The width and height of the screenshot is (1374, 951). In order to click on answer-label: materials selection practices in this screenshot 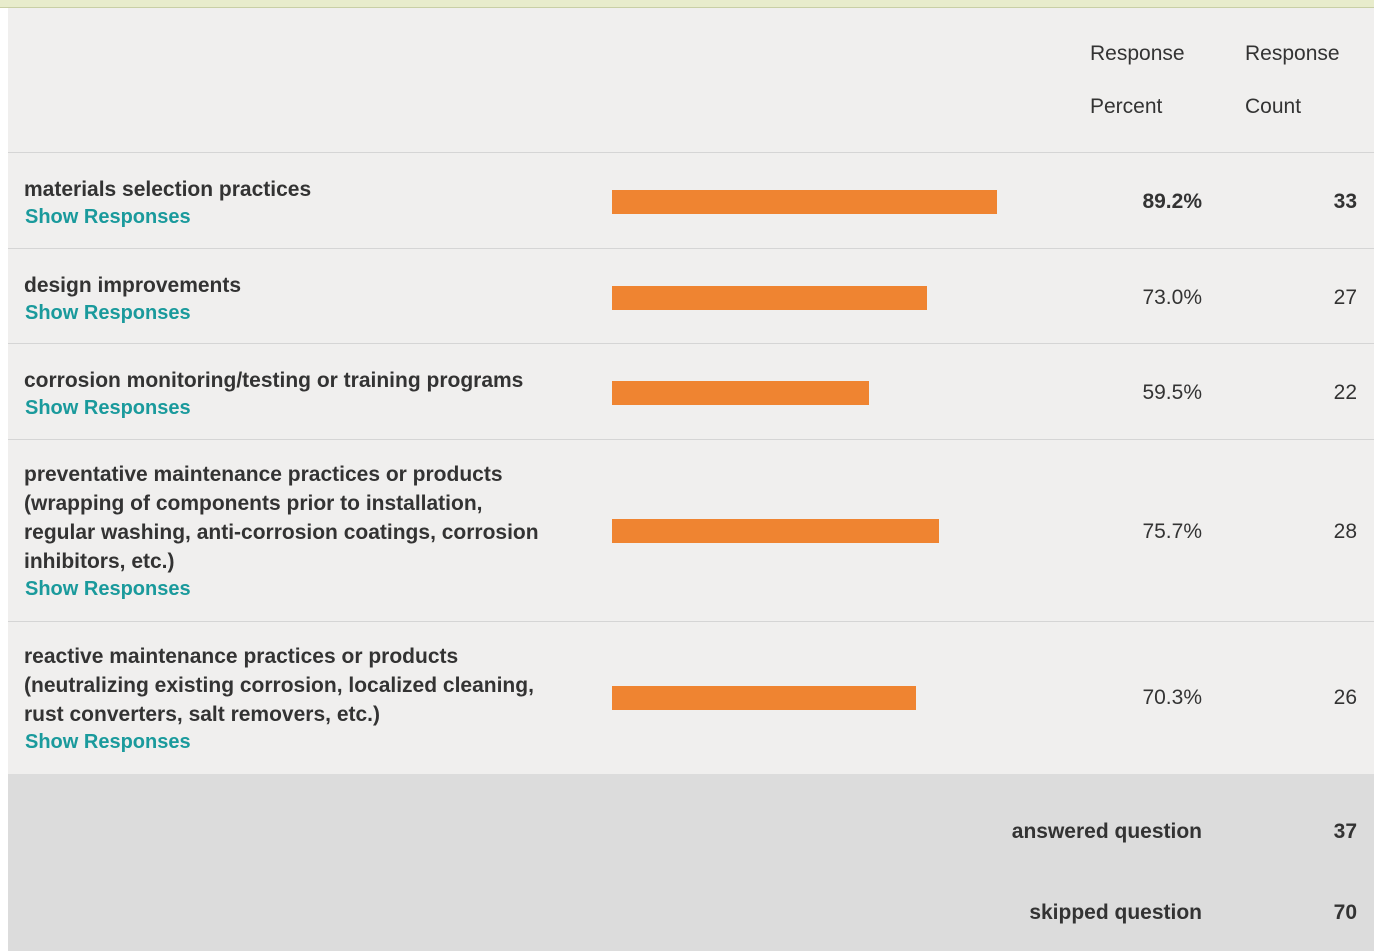, I will do `click(168, 189)`.